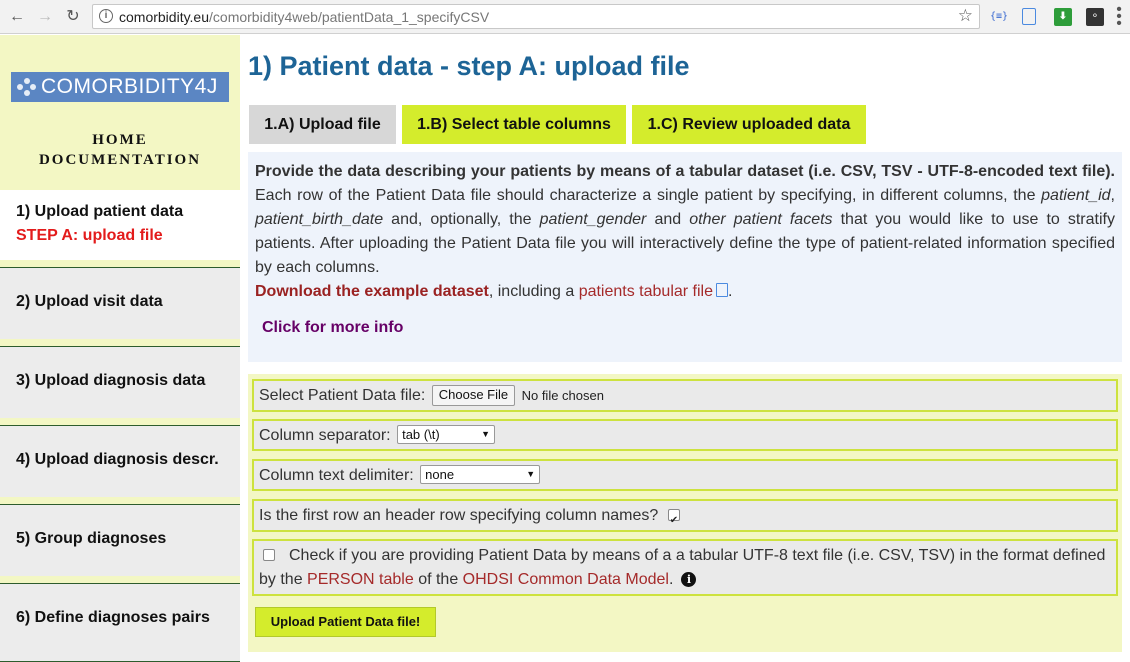  Describe the element at coordinates (730, 291) in the screenshot. I see `download-text-end: .` at that location.